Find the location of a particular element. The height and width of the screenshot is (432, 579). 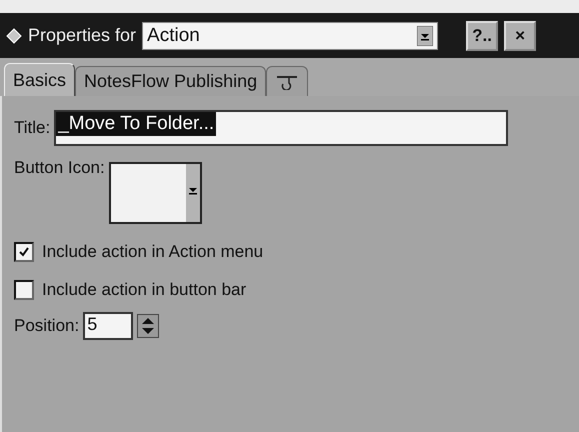

spinner-icon is located at coordinates (148, 326).